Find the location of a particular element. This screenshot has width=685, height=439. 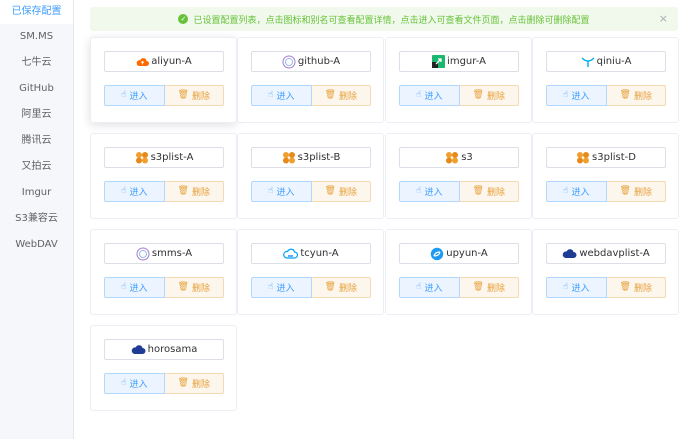

sidebar-item-saved-configs: 已保存配置 is located at coordinates (36, 12).